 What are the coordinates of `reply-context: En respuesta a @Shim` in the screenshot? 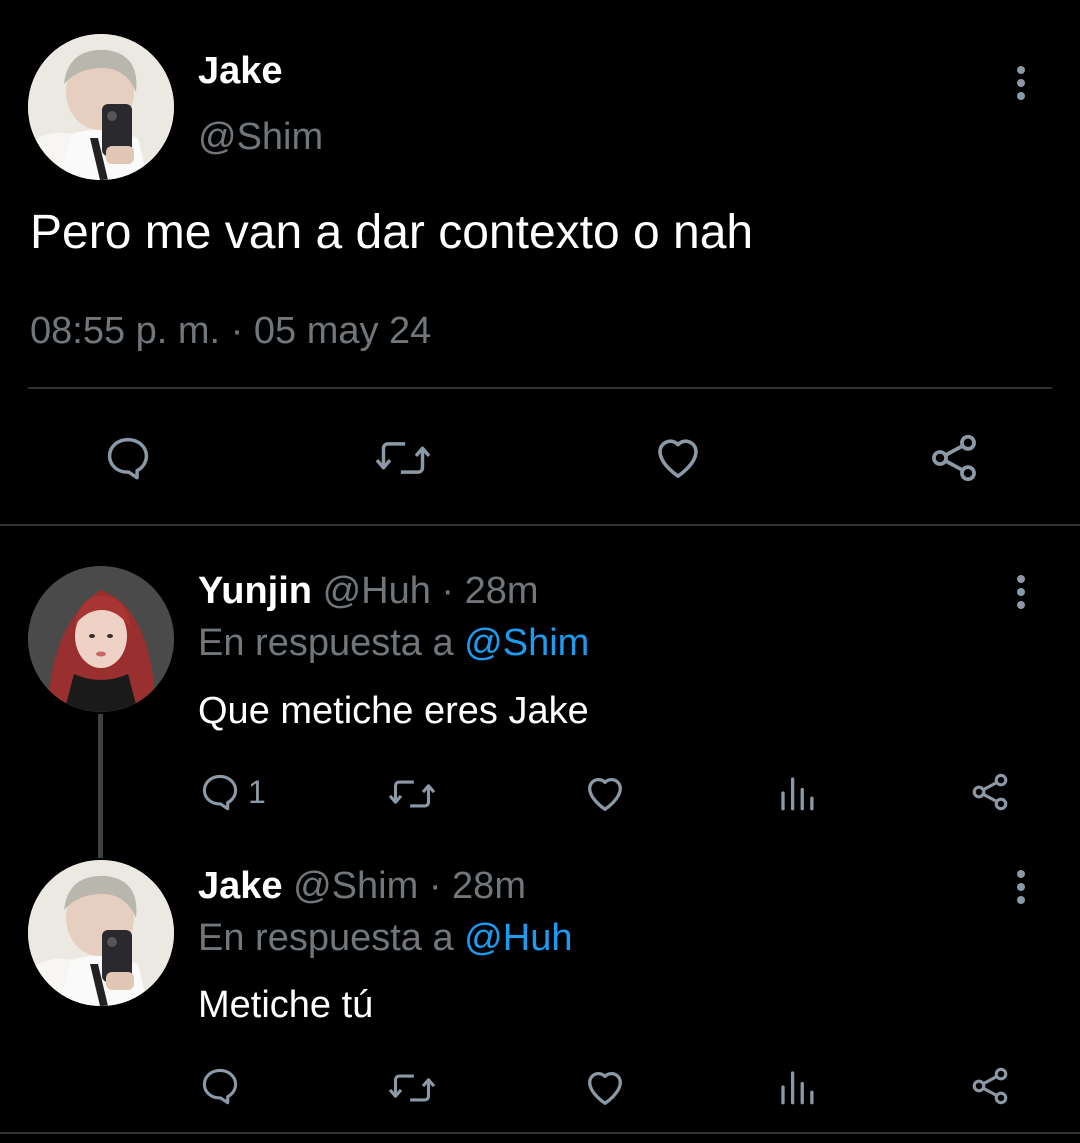 It's located at (393, 643).